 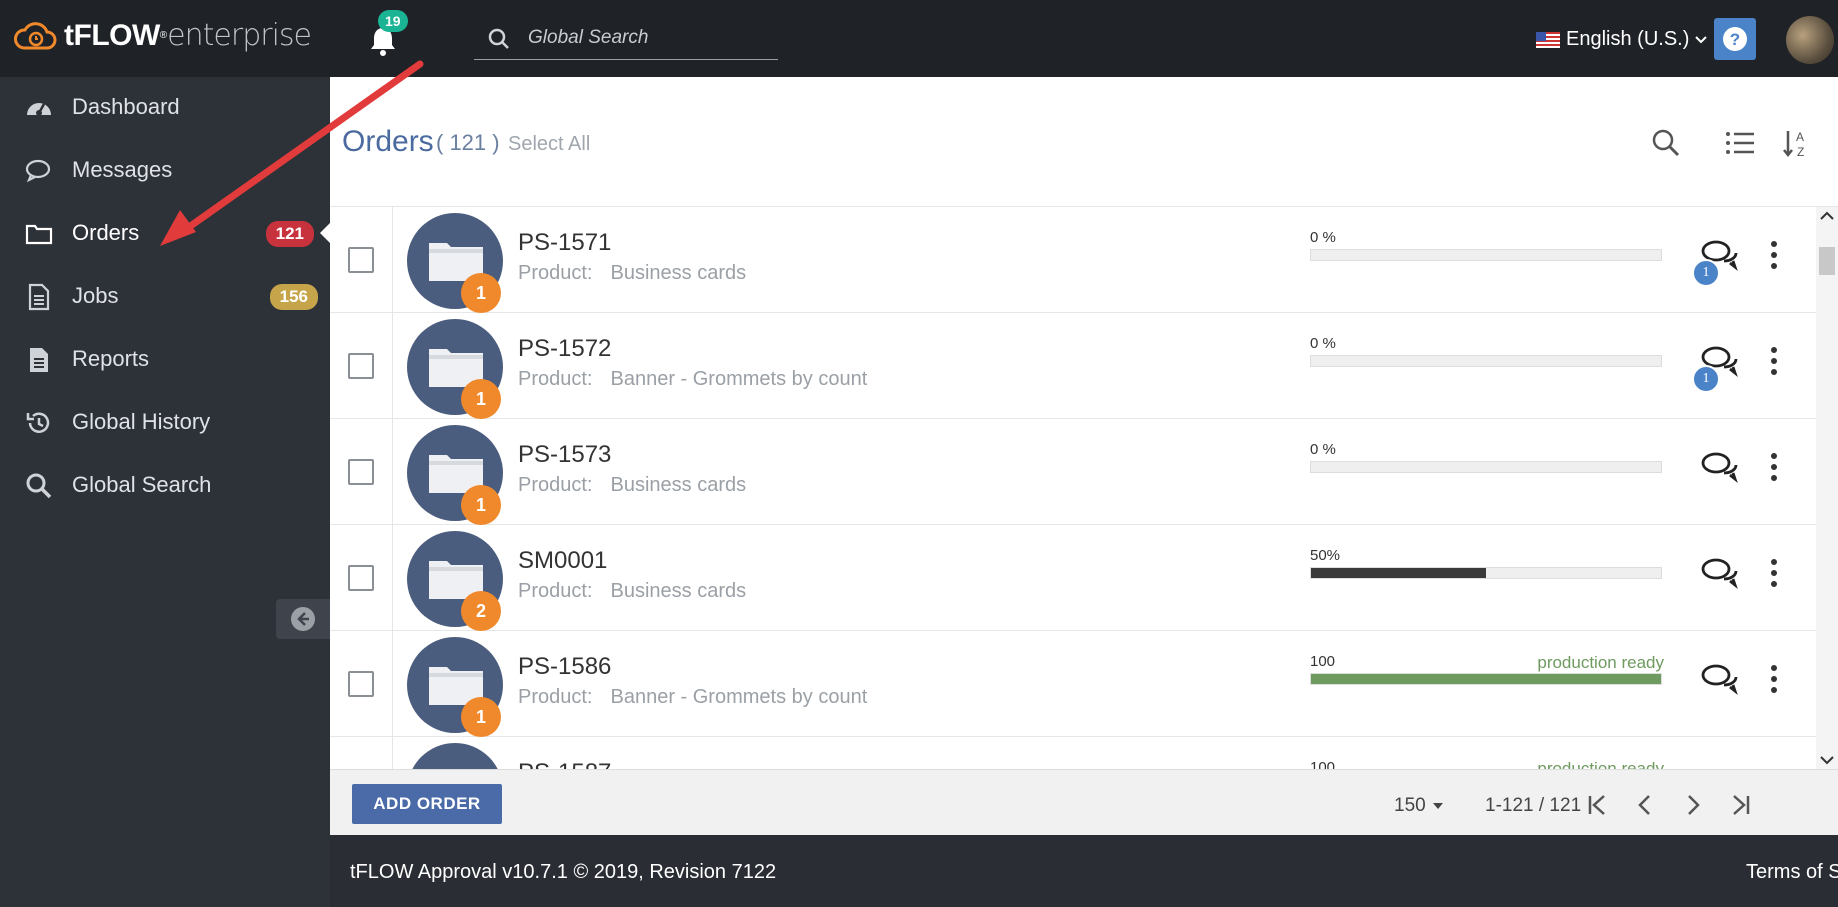 What do you see at coordinates (39, 234) in the screenshot?
I see `folder-icon` at bounding box center [39, 234].